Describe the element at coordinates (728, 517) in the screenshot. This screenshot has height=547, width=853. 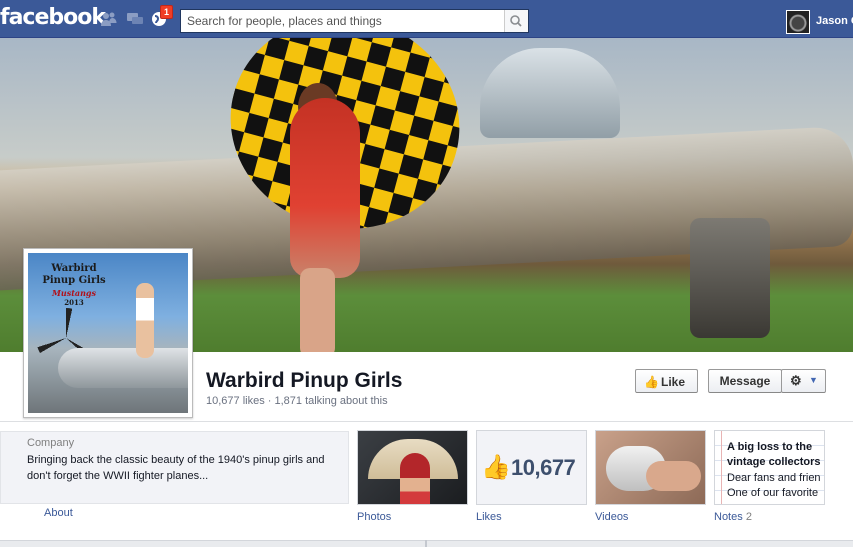
I see `notes-label: Notes` at that location.